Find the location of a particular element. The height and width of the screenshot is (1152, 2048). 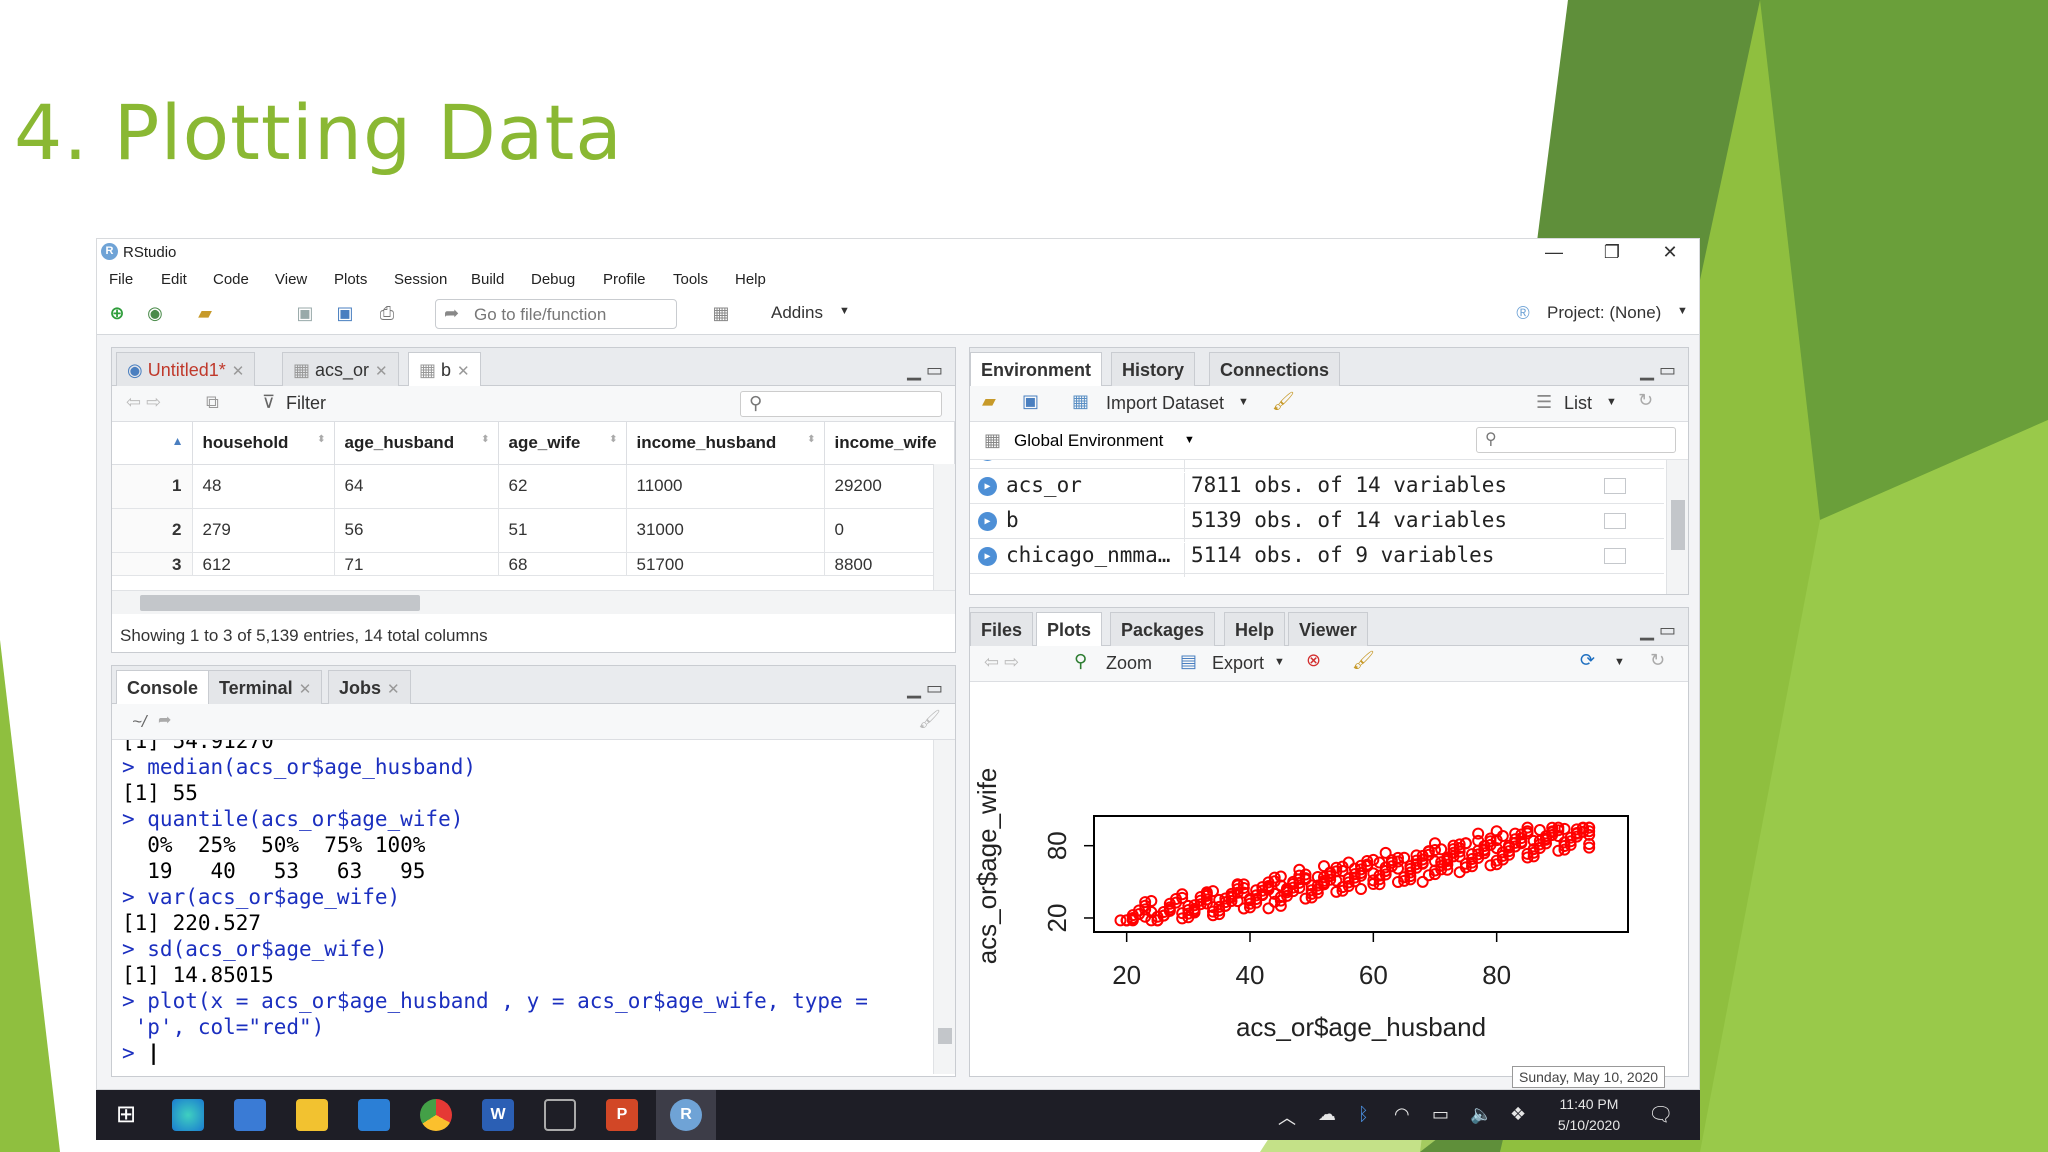

popout-icon: ⧉ is located at coordinates (212, 402).